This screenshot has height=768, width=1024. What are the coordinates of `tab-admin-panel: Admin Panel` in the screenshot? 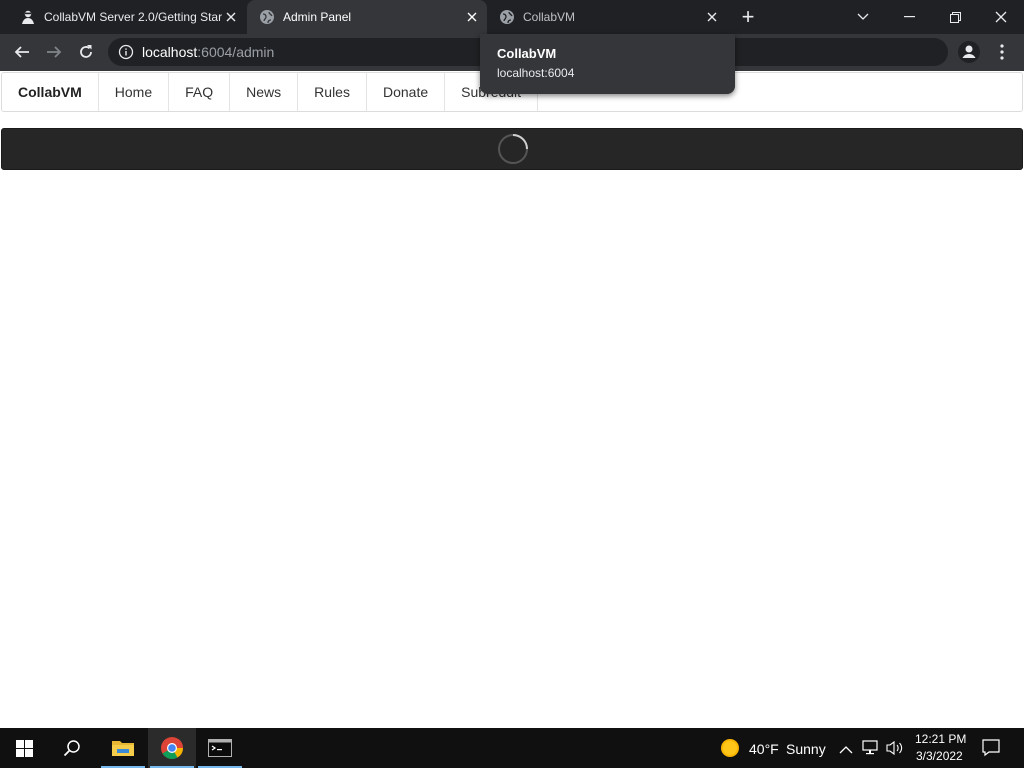 It's located at (367, 17).